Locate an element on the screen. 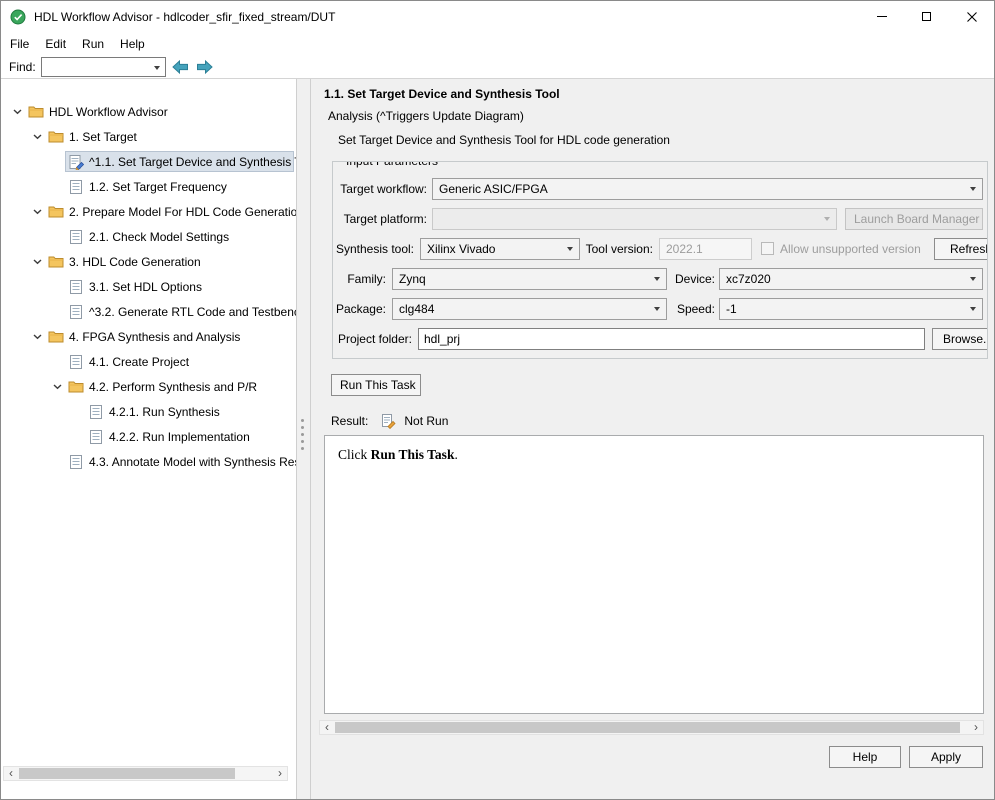  tree-item: 1.2. Set Target Frequency is located at coordinates (148, 186).